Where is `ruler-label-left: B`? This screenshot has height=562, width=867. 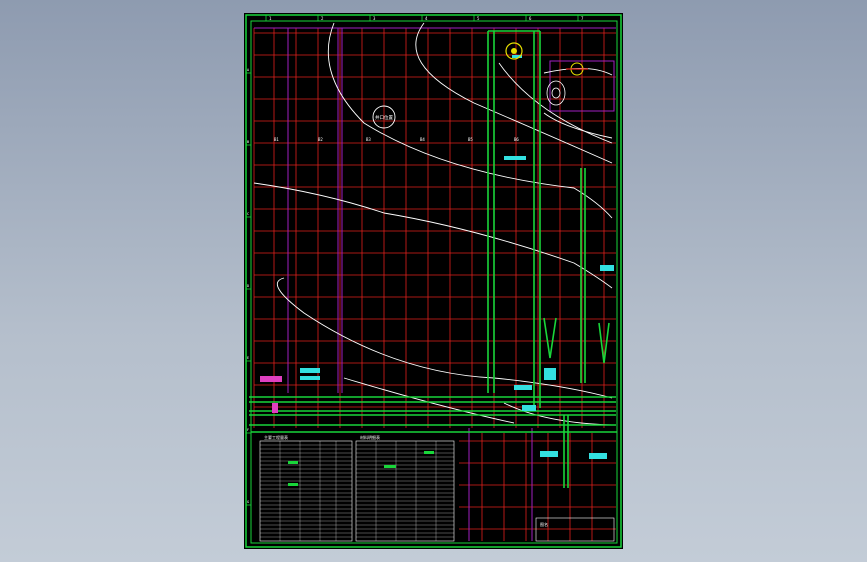 ruler-label-left: B is located at coordinates (248, 142).